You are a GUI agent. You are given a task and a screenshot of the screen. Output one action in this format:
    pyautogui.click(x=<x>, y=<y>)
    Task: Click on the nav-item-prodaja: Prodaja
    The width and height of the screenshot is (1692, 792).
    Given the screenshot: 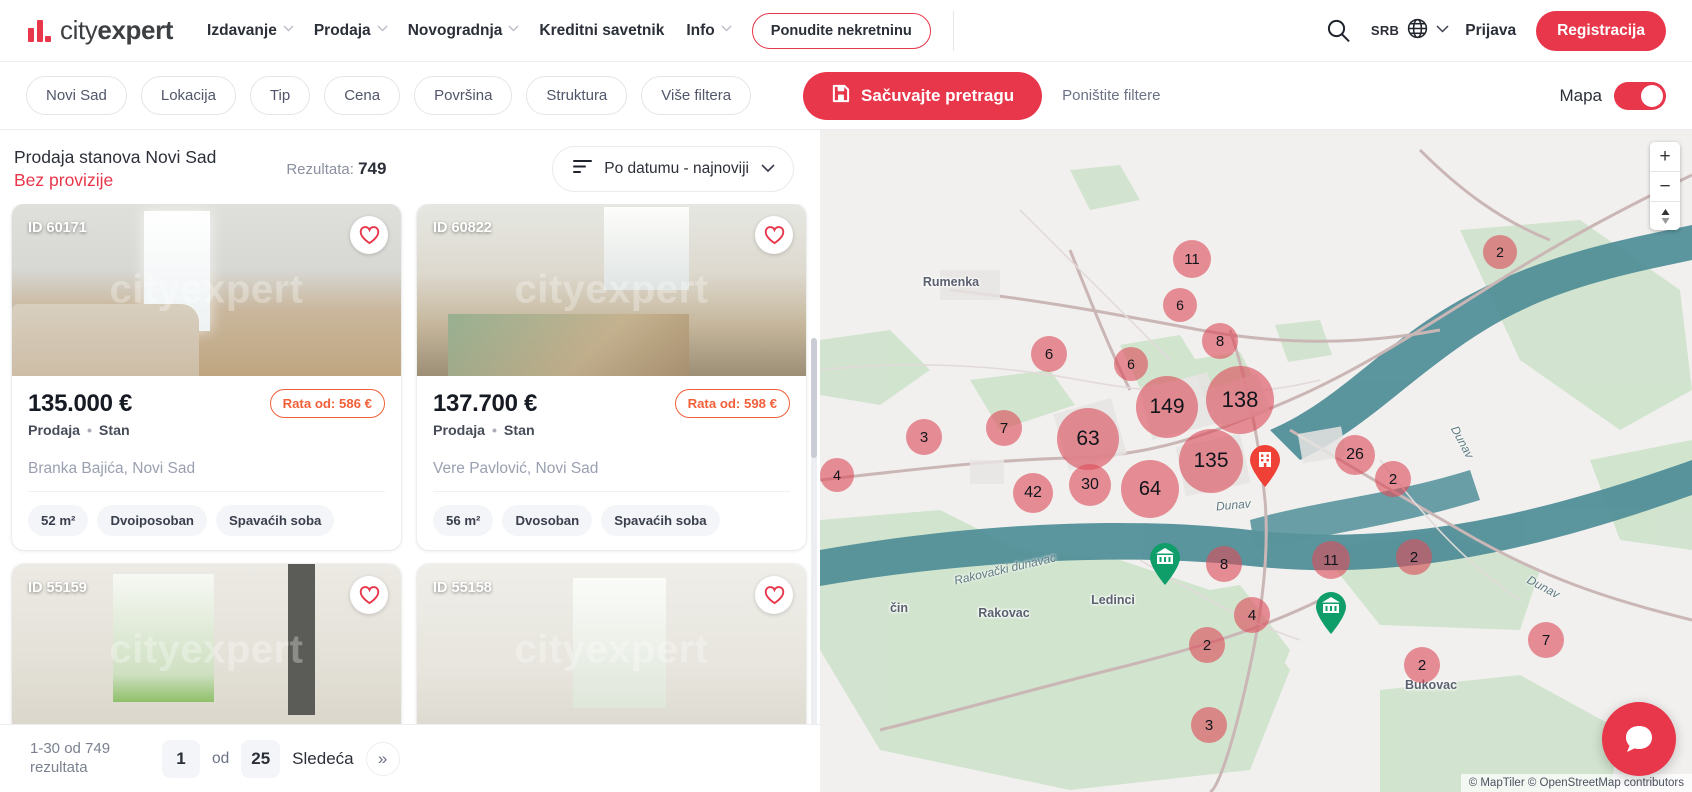 What is the action you would take?
    pyautogui.click(x=350, y=30)
    